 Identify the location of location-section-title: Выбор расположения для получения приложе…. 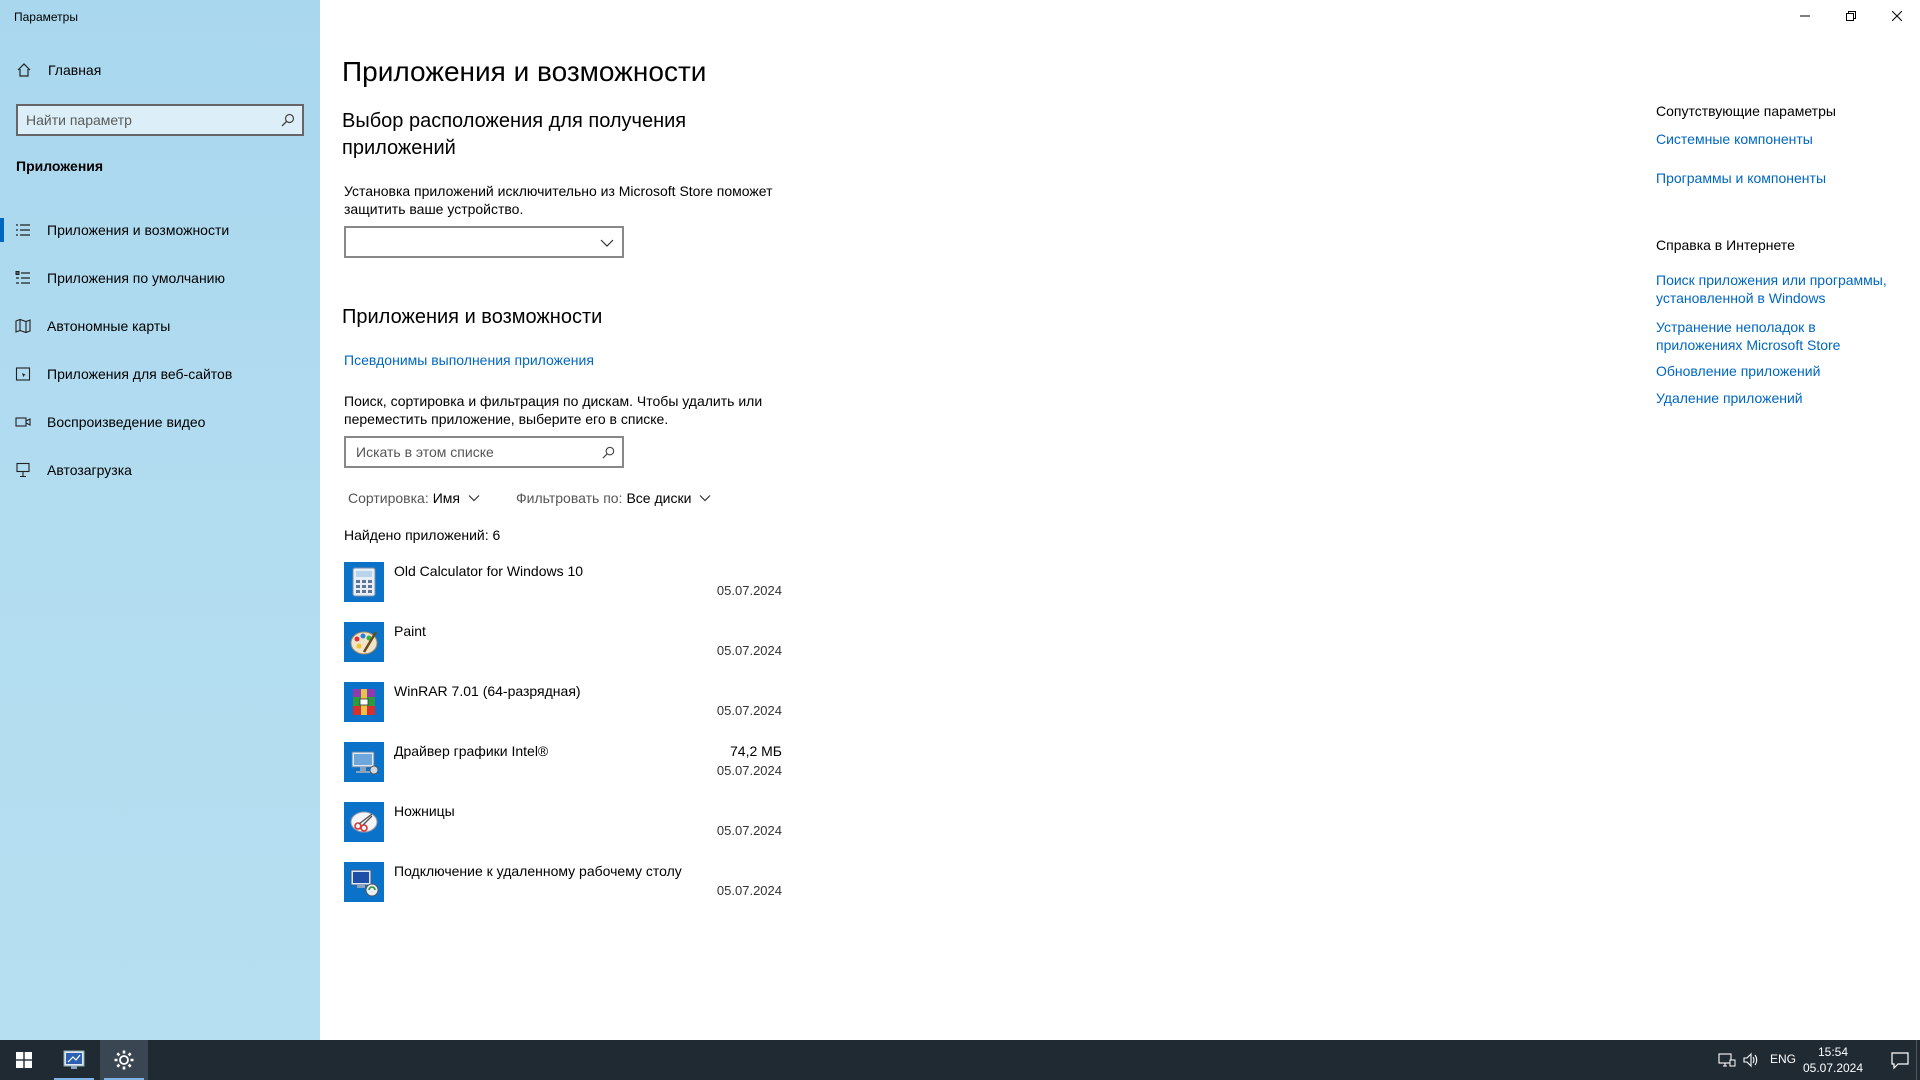
(514, 134).